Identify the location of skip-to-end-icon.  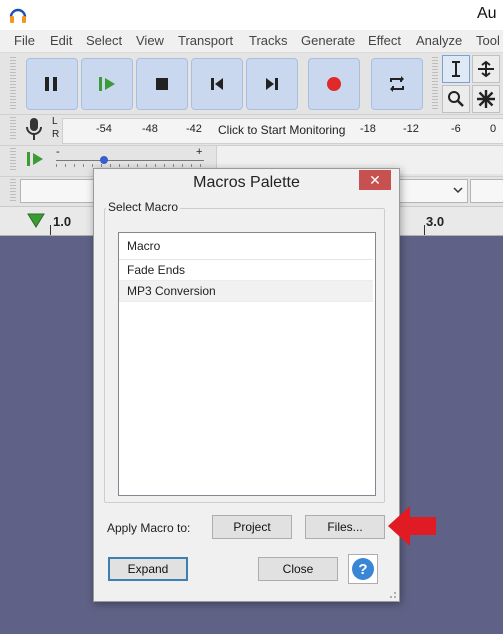
(272, 84).